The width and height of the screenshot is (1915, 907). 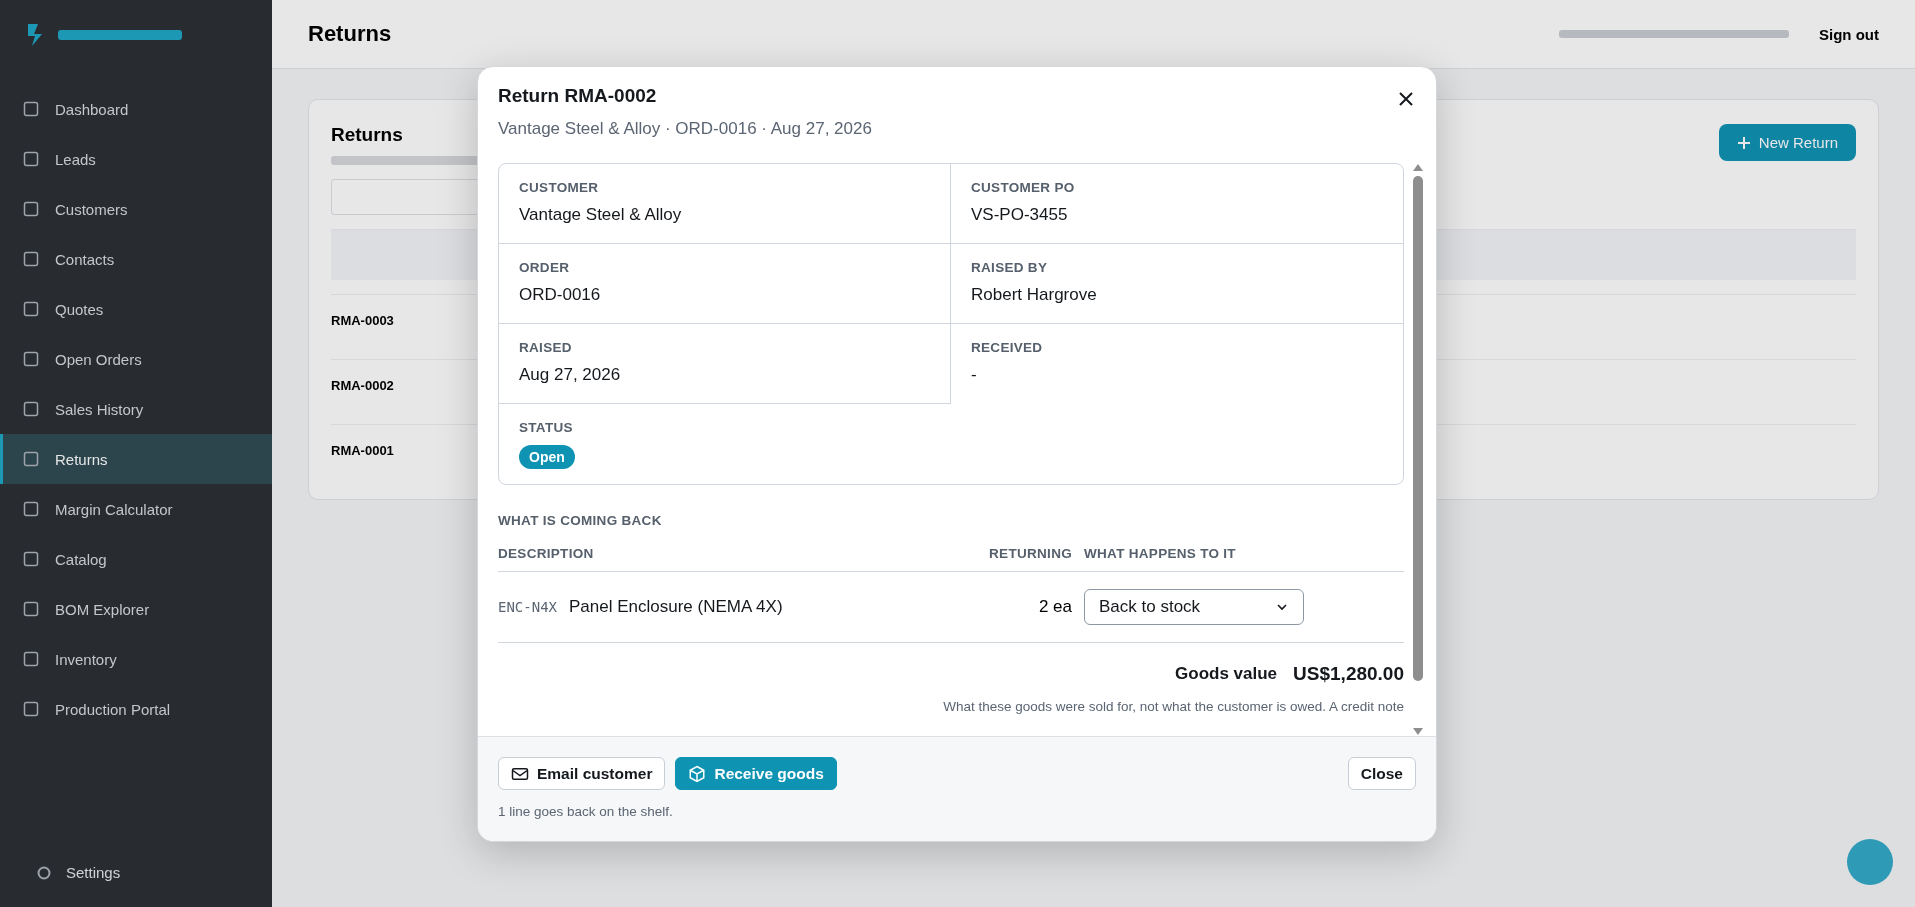 What do you see at coordinates (1160, 553) in the screenshot?
I see `column-header: WHAT HAPPENS TO IT` at bounding box center [1160, 553].